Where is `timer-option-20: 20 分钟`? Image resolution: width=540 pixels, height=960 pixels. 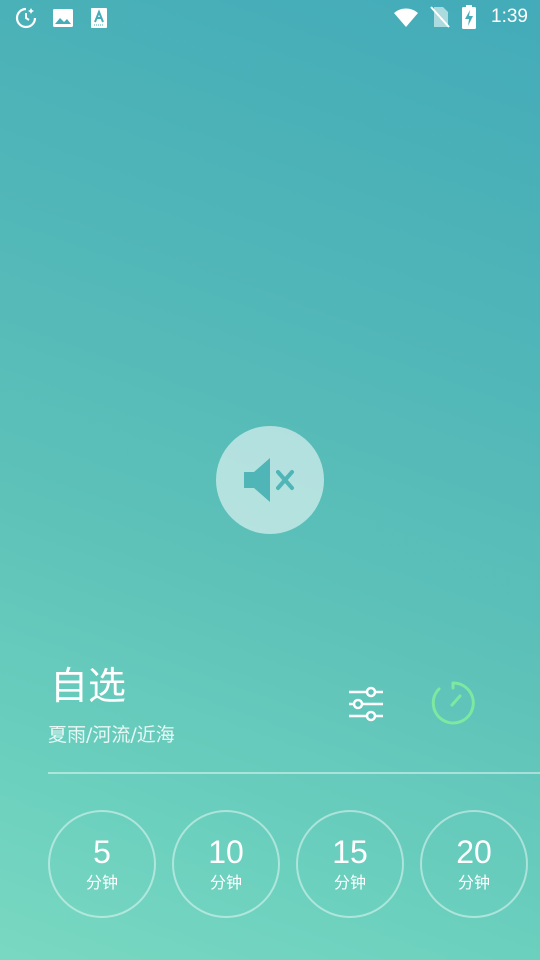 timer-option-20: 20 分钟 is located at coordinates (474, 864).